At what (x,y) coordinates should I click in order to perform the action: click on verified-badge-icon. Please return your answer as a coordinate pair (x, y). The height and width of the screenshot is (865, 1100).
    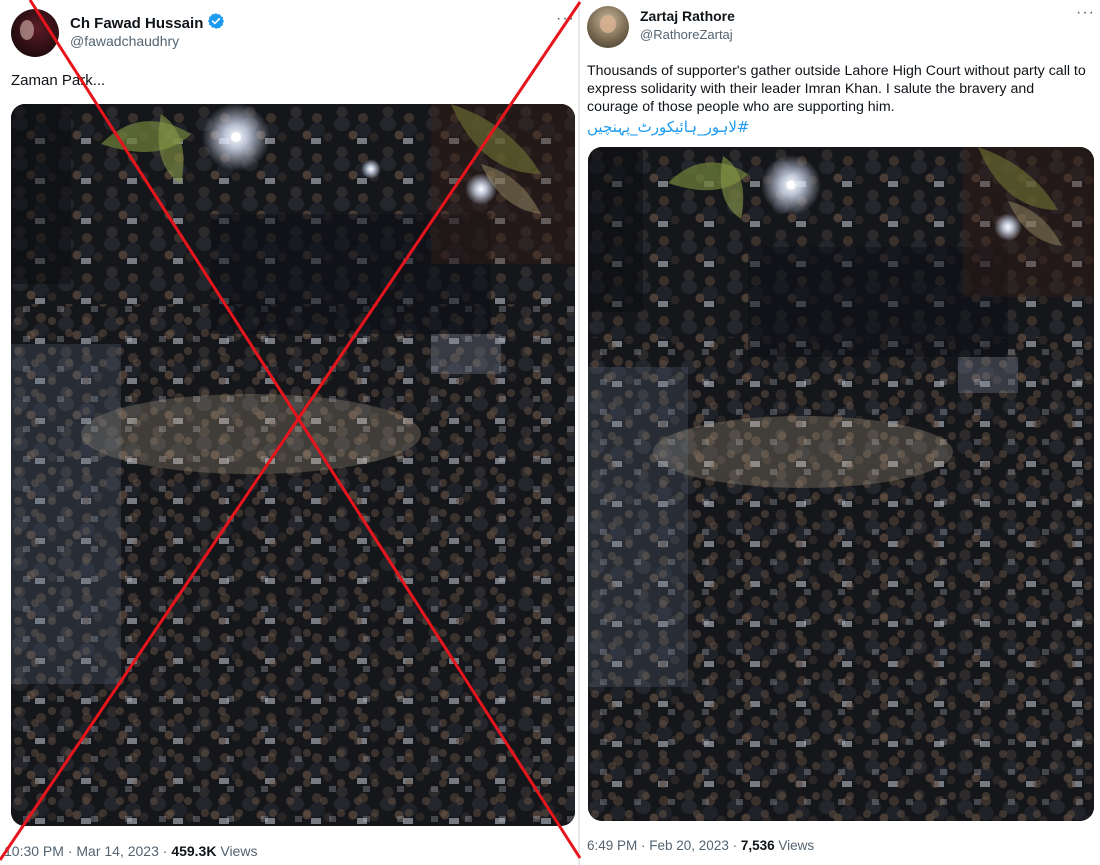
    Looking at the image, I should click on (216, 21).